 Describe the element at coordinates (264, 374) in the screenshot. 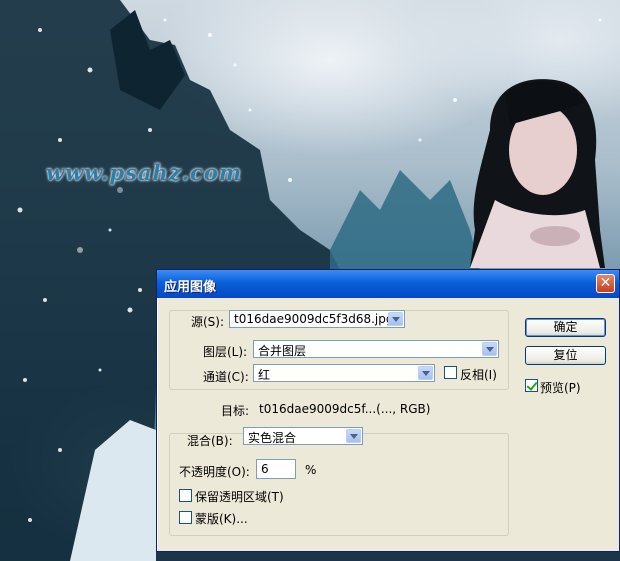

I see `channel-value: 红` at that location.